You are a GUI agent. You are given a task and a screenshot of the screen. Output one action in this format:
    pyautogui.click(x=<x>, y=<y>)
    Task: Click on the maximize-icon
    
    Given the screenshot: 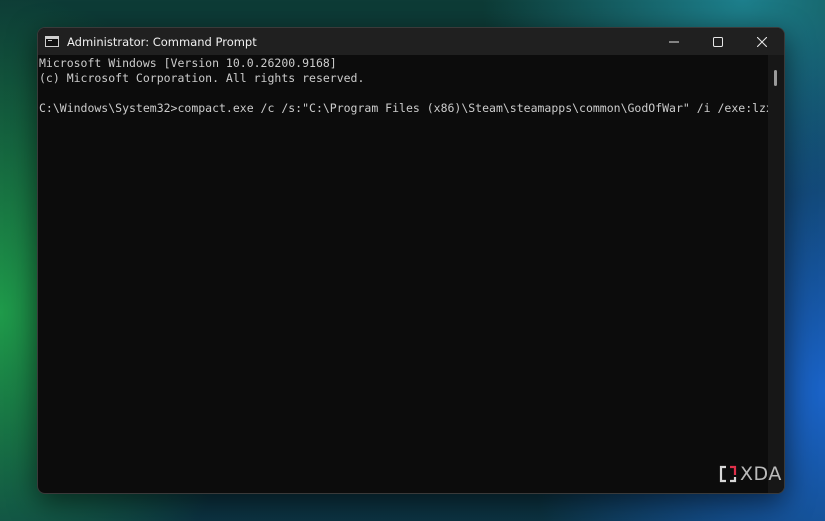 What is the action you would take?
    pyautogui.click(x=718, y=41)
    